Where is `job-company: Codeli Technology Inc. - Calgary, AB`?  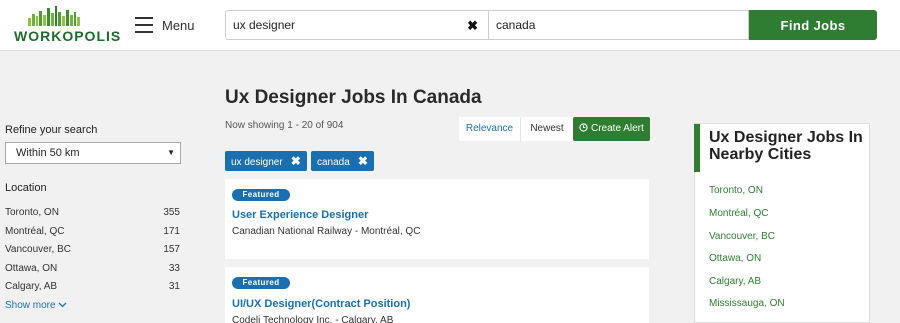
job-company: Codeli Technology Inc. - Calgary, AB is located at coordinates (313, 319).